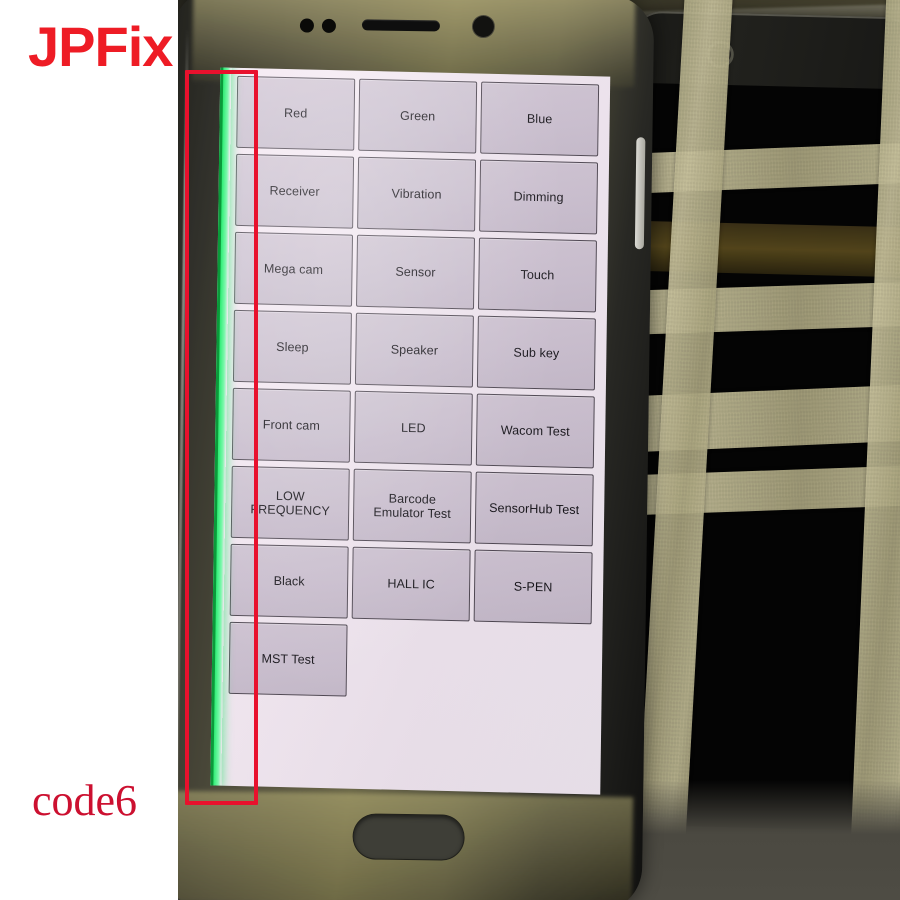  Describe the element at coordinates (536, 353) in the screenshot. I see `test-button: Sub key` at that location.